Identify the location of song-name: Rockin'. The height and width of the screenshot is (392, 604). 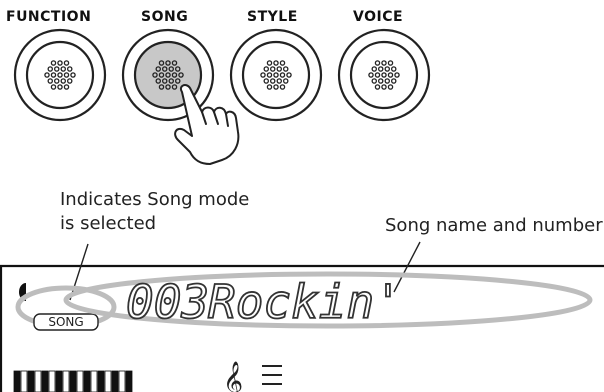
(305, 302).